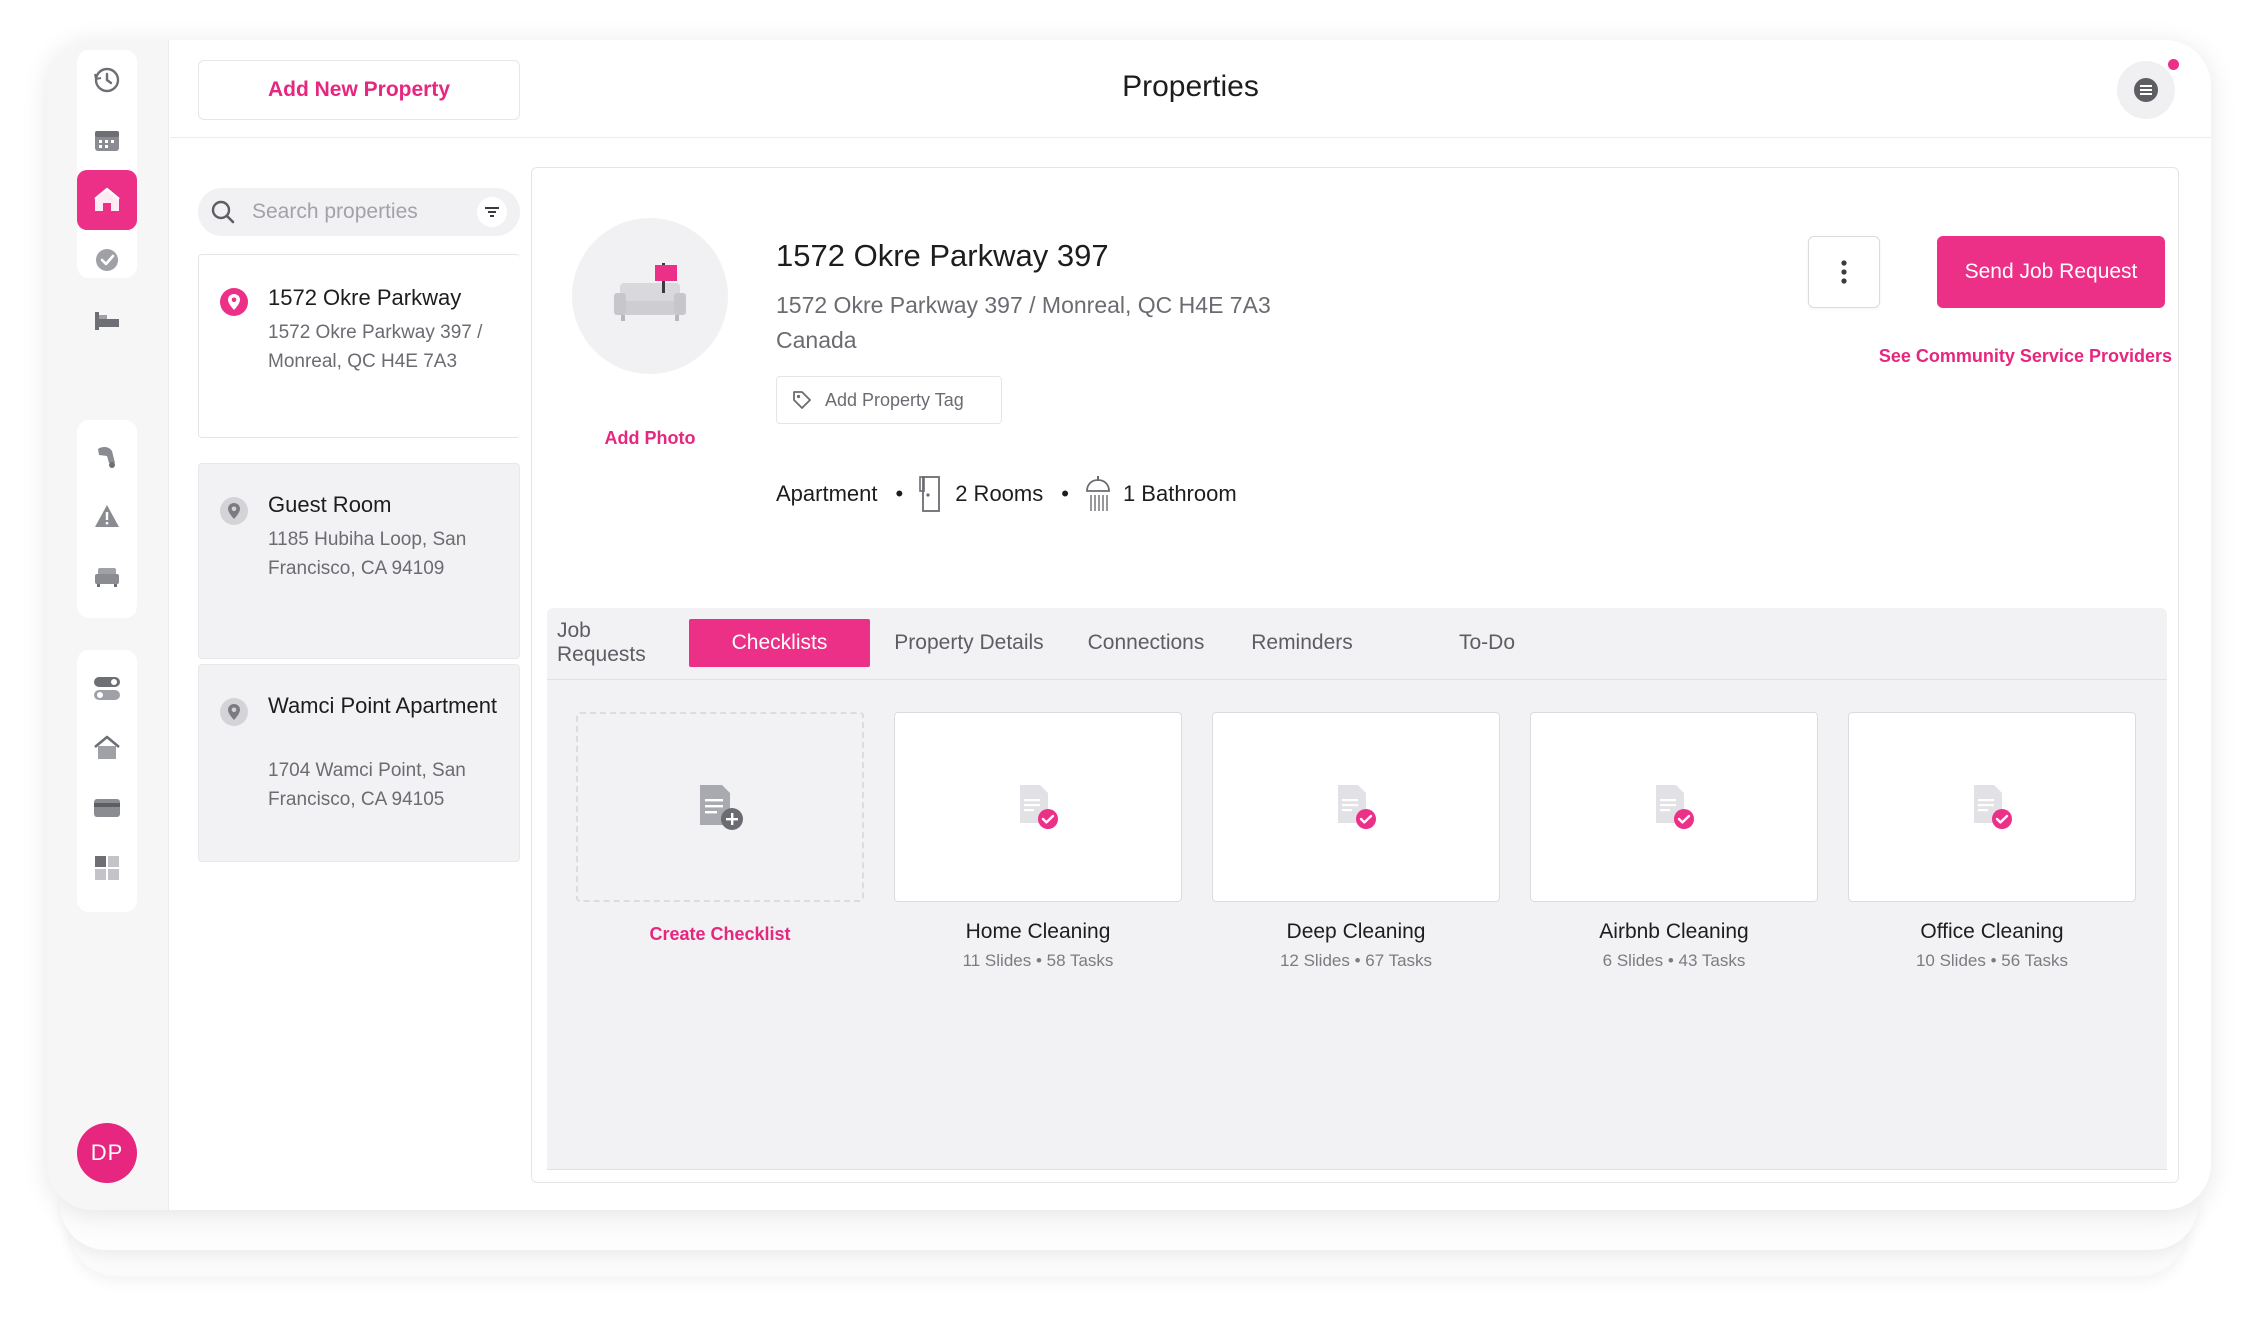 The height and width of the screenshot is (1326, 2256). I want to click on tab-property-details: Property Details, so click(969, 643).